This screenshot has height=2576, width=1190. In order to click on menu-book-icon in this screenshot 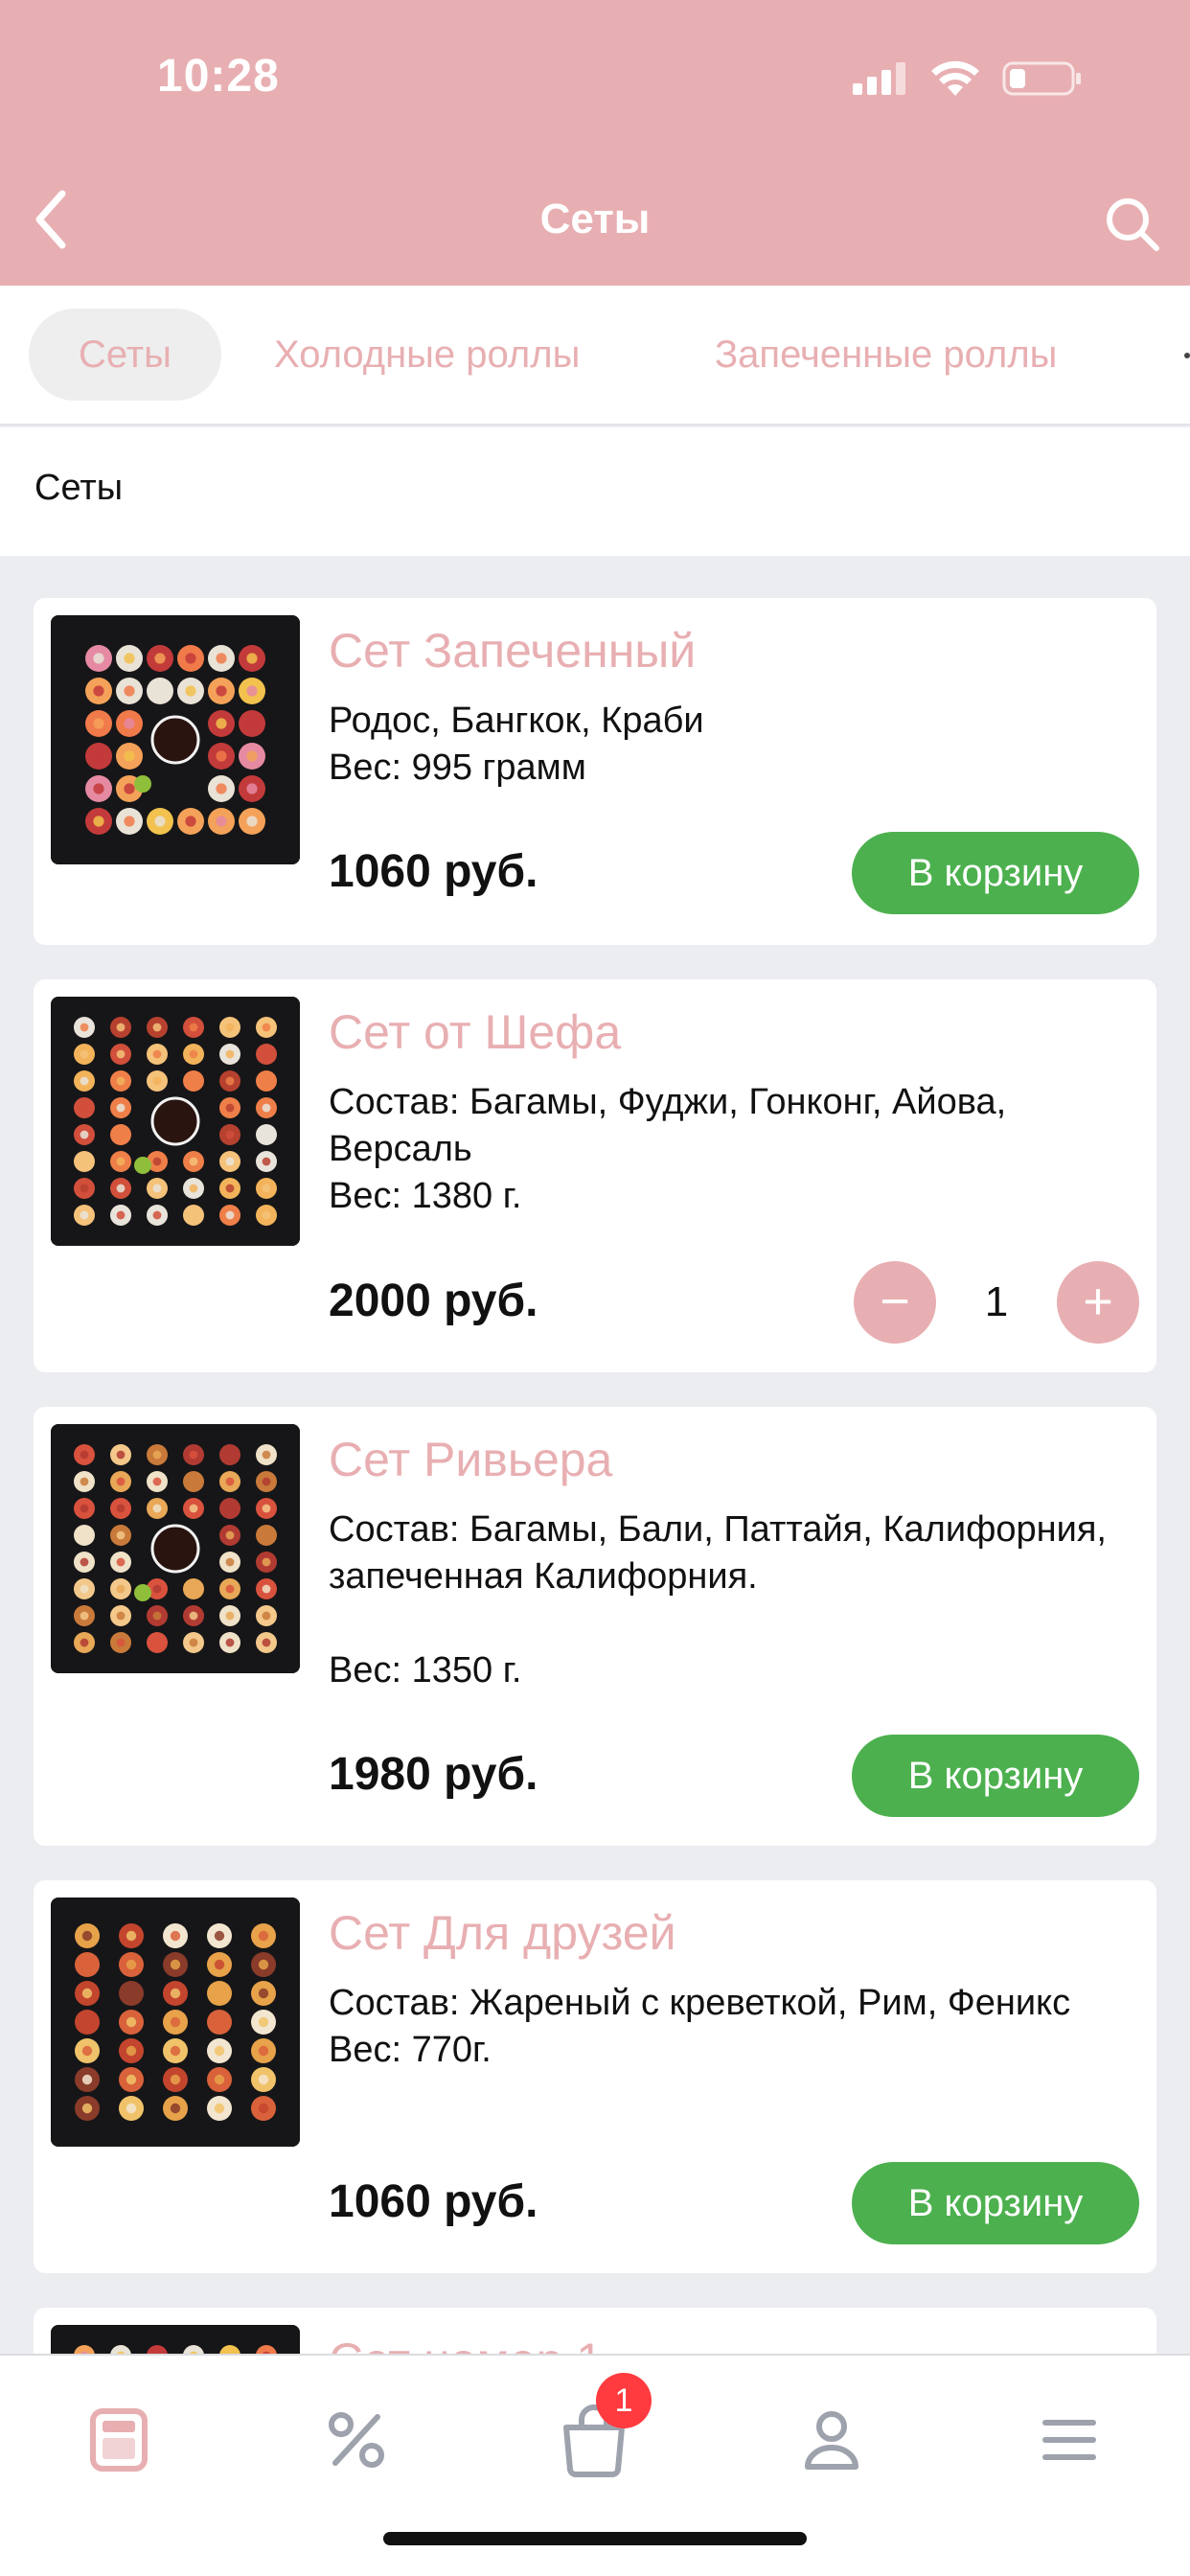, I will do `click(119, 2442)`.